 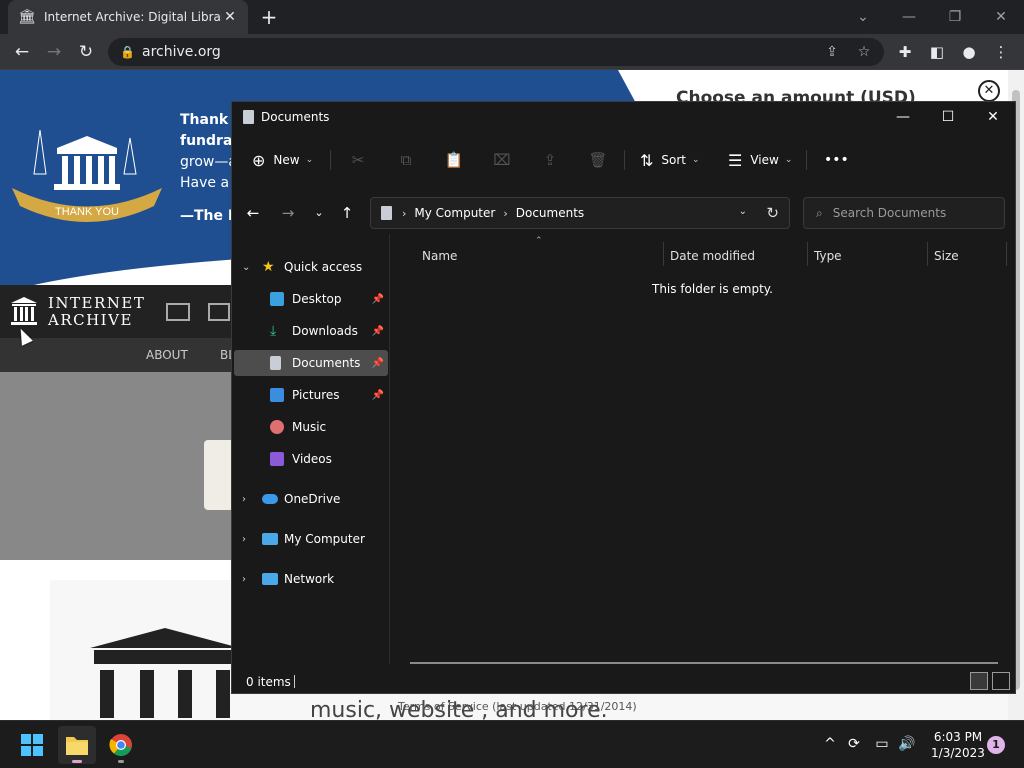 I want to click on monitor-icon: ▭, so click(x=882, y=744).